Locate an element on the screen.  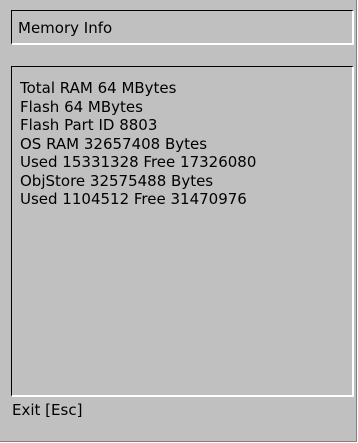
info-line-objstore-usage: Used 1104512 Free 31470976 is located at coordinates (133, 199).